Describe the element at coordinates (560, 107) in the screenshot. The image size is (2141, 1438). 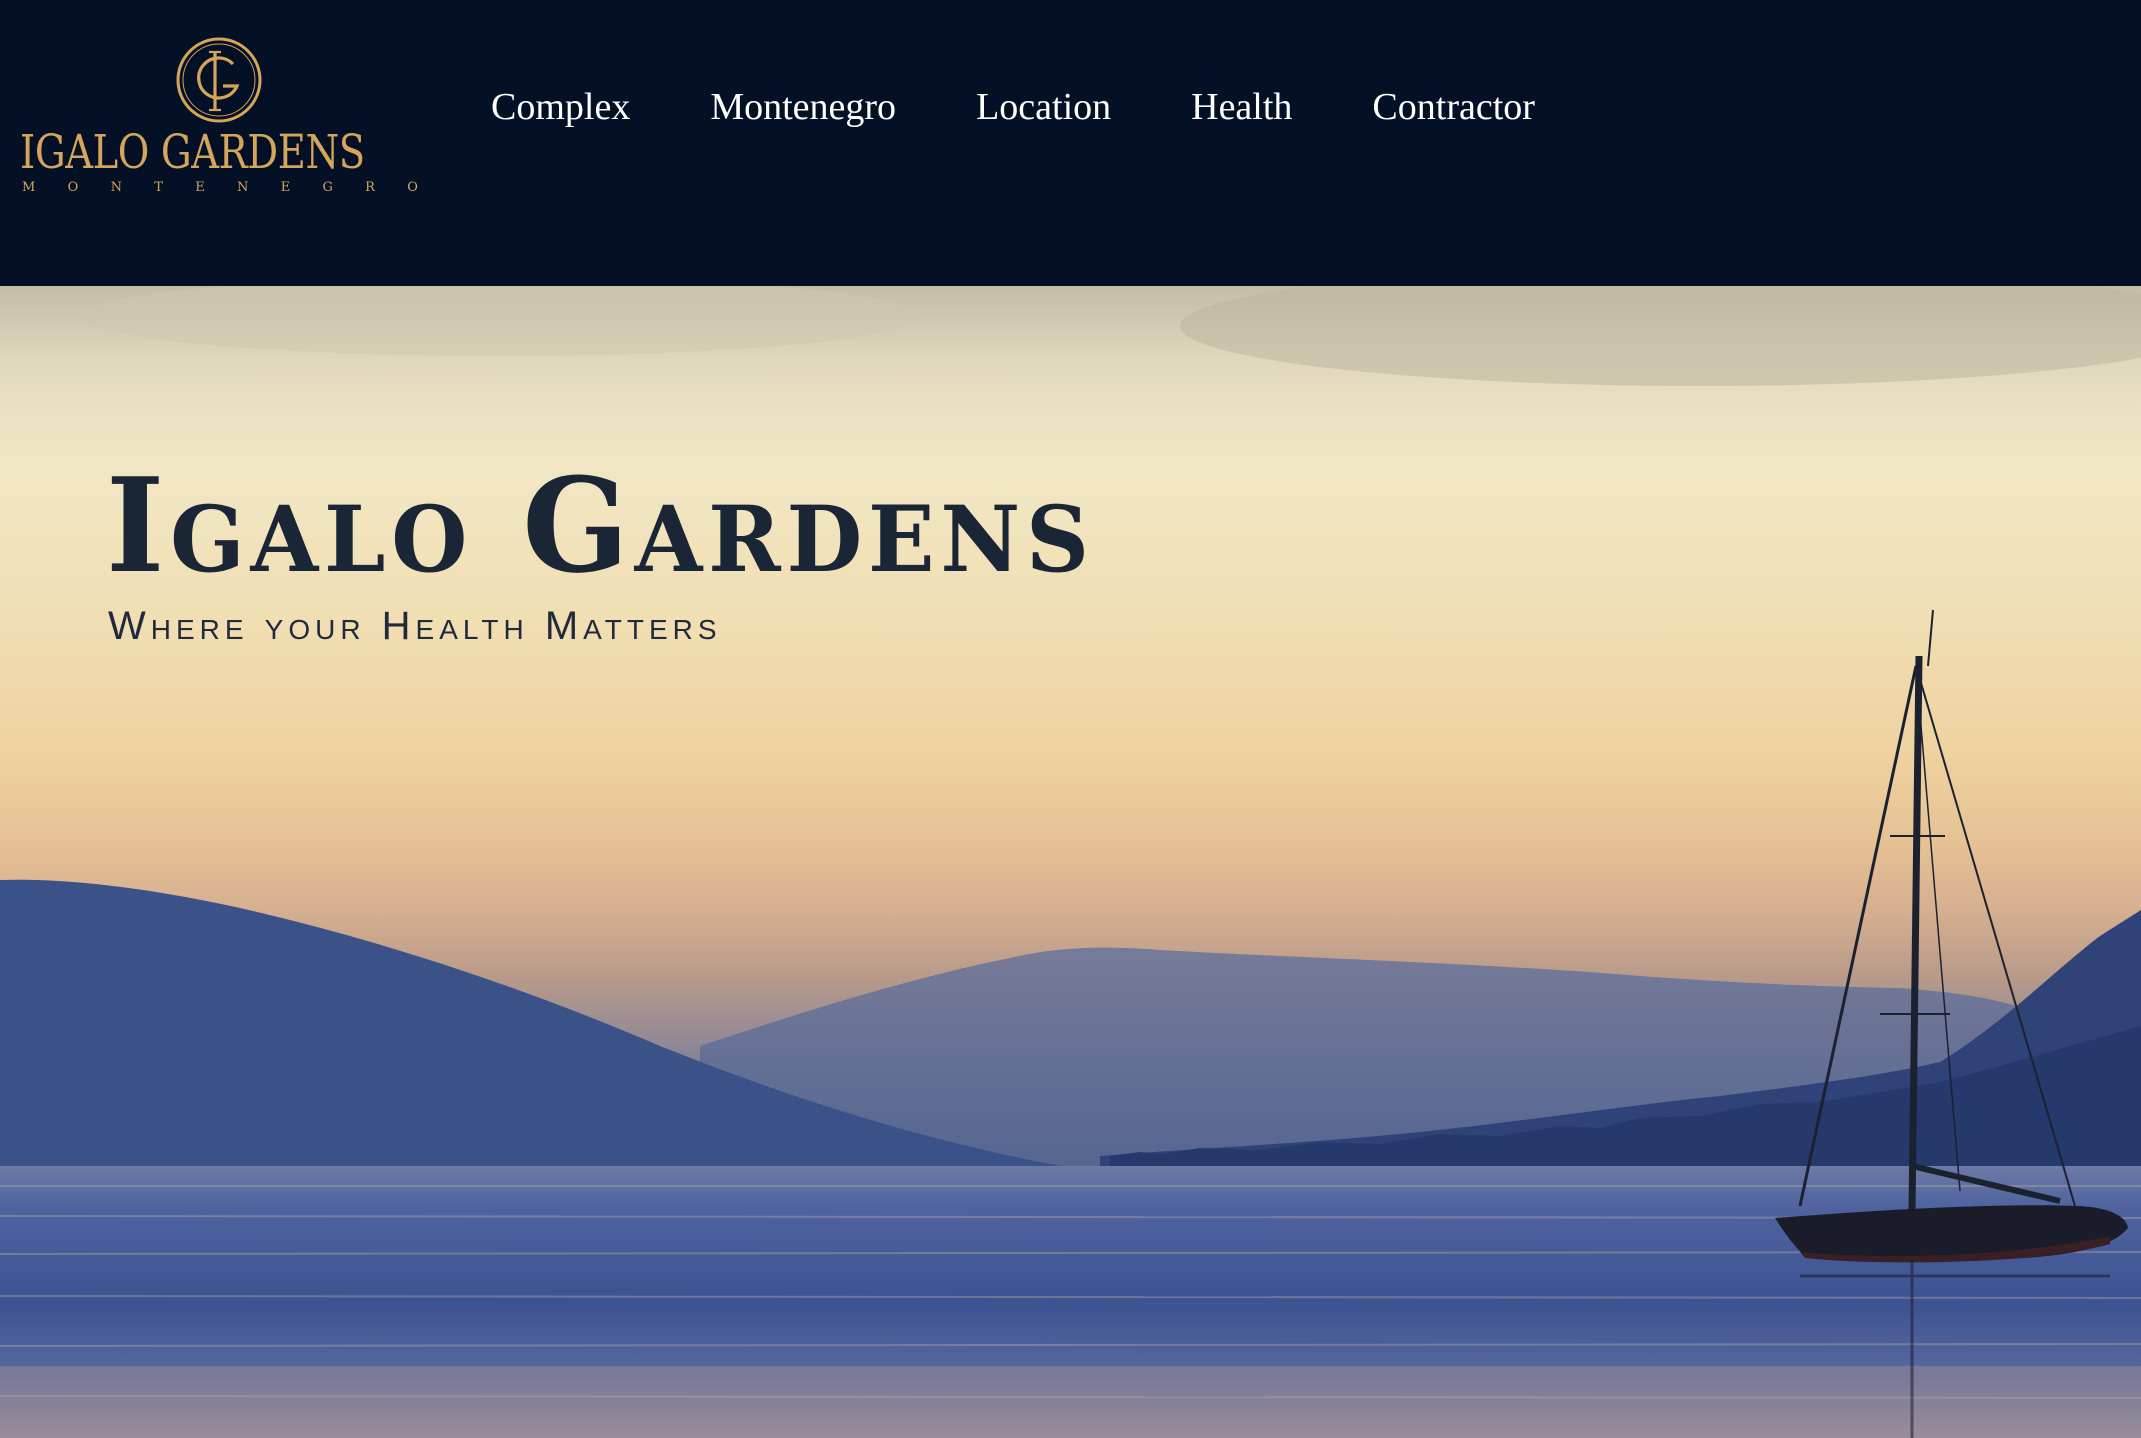
I see `nav-item-complex: Complex` at that location.